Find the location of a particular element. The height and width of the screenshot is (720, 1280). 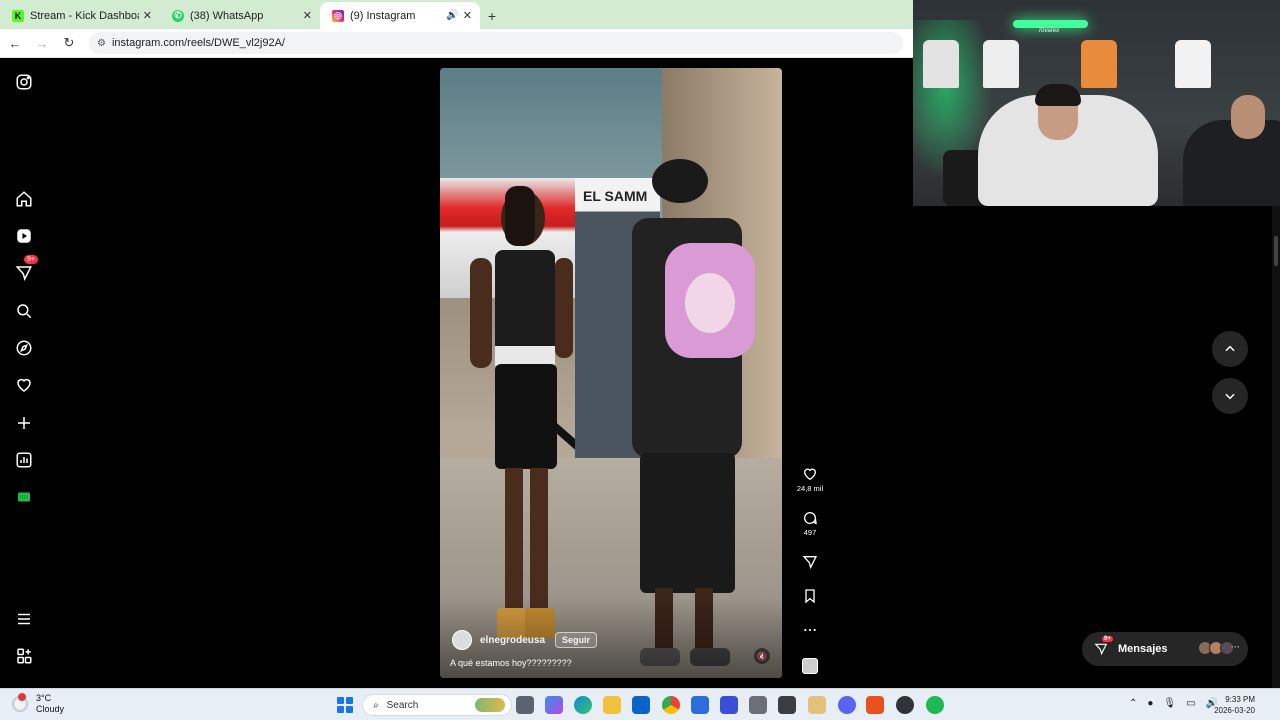

bookmark-icon is located at coordinates (810, 596).